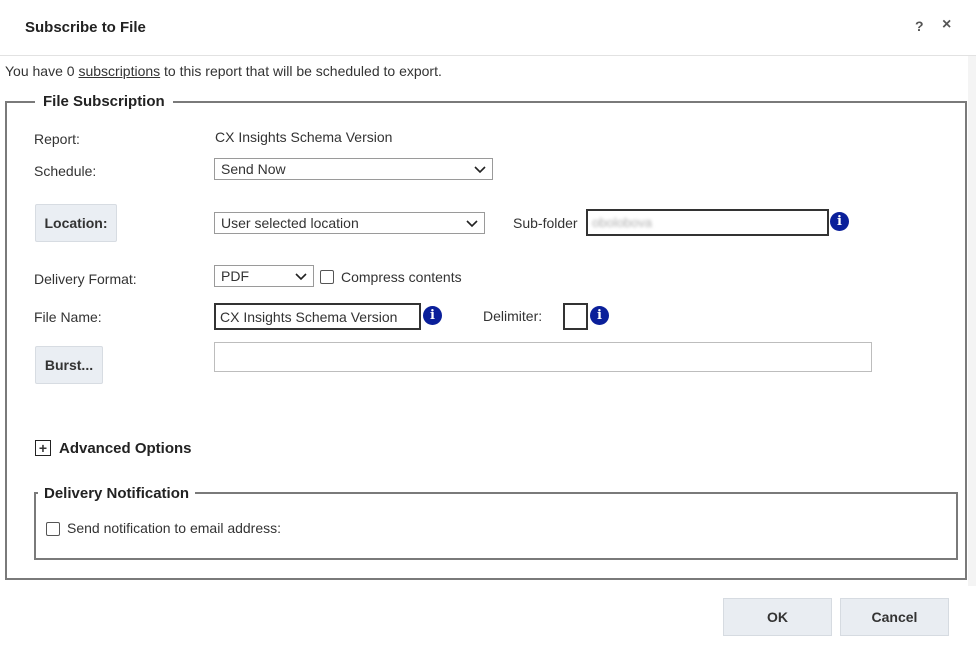  What do you see at coordinates (174, 528) in the screenshot?
I see `email-notification-label: Send notification to email address:` at bounding box center [174, 528].